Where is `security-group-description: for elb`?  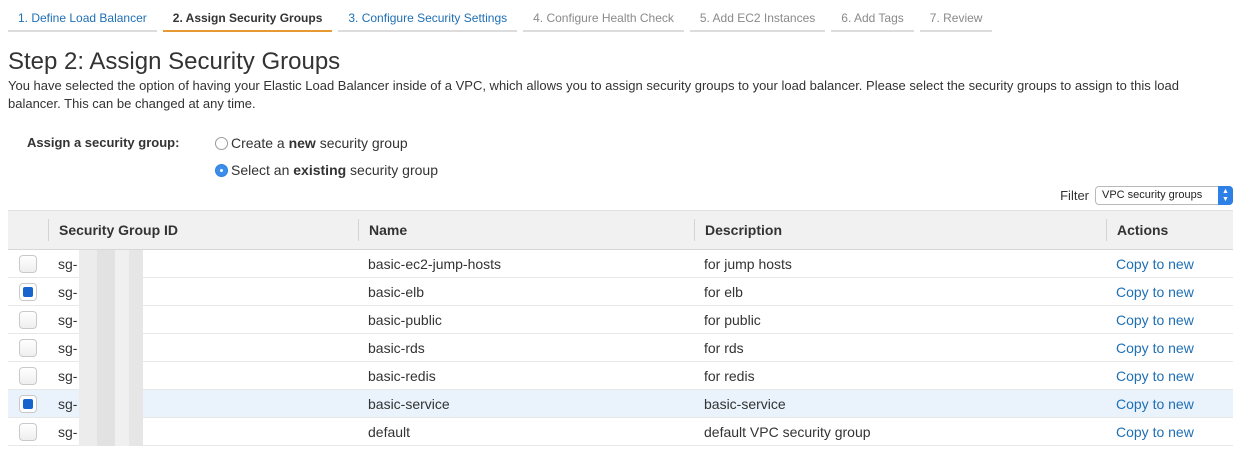 security-group-description: for elb is located at coordinates (723, 291).